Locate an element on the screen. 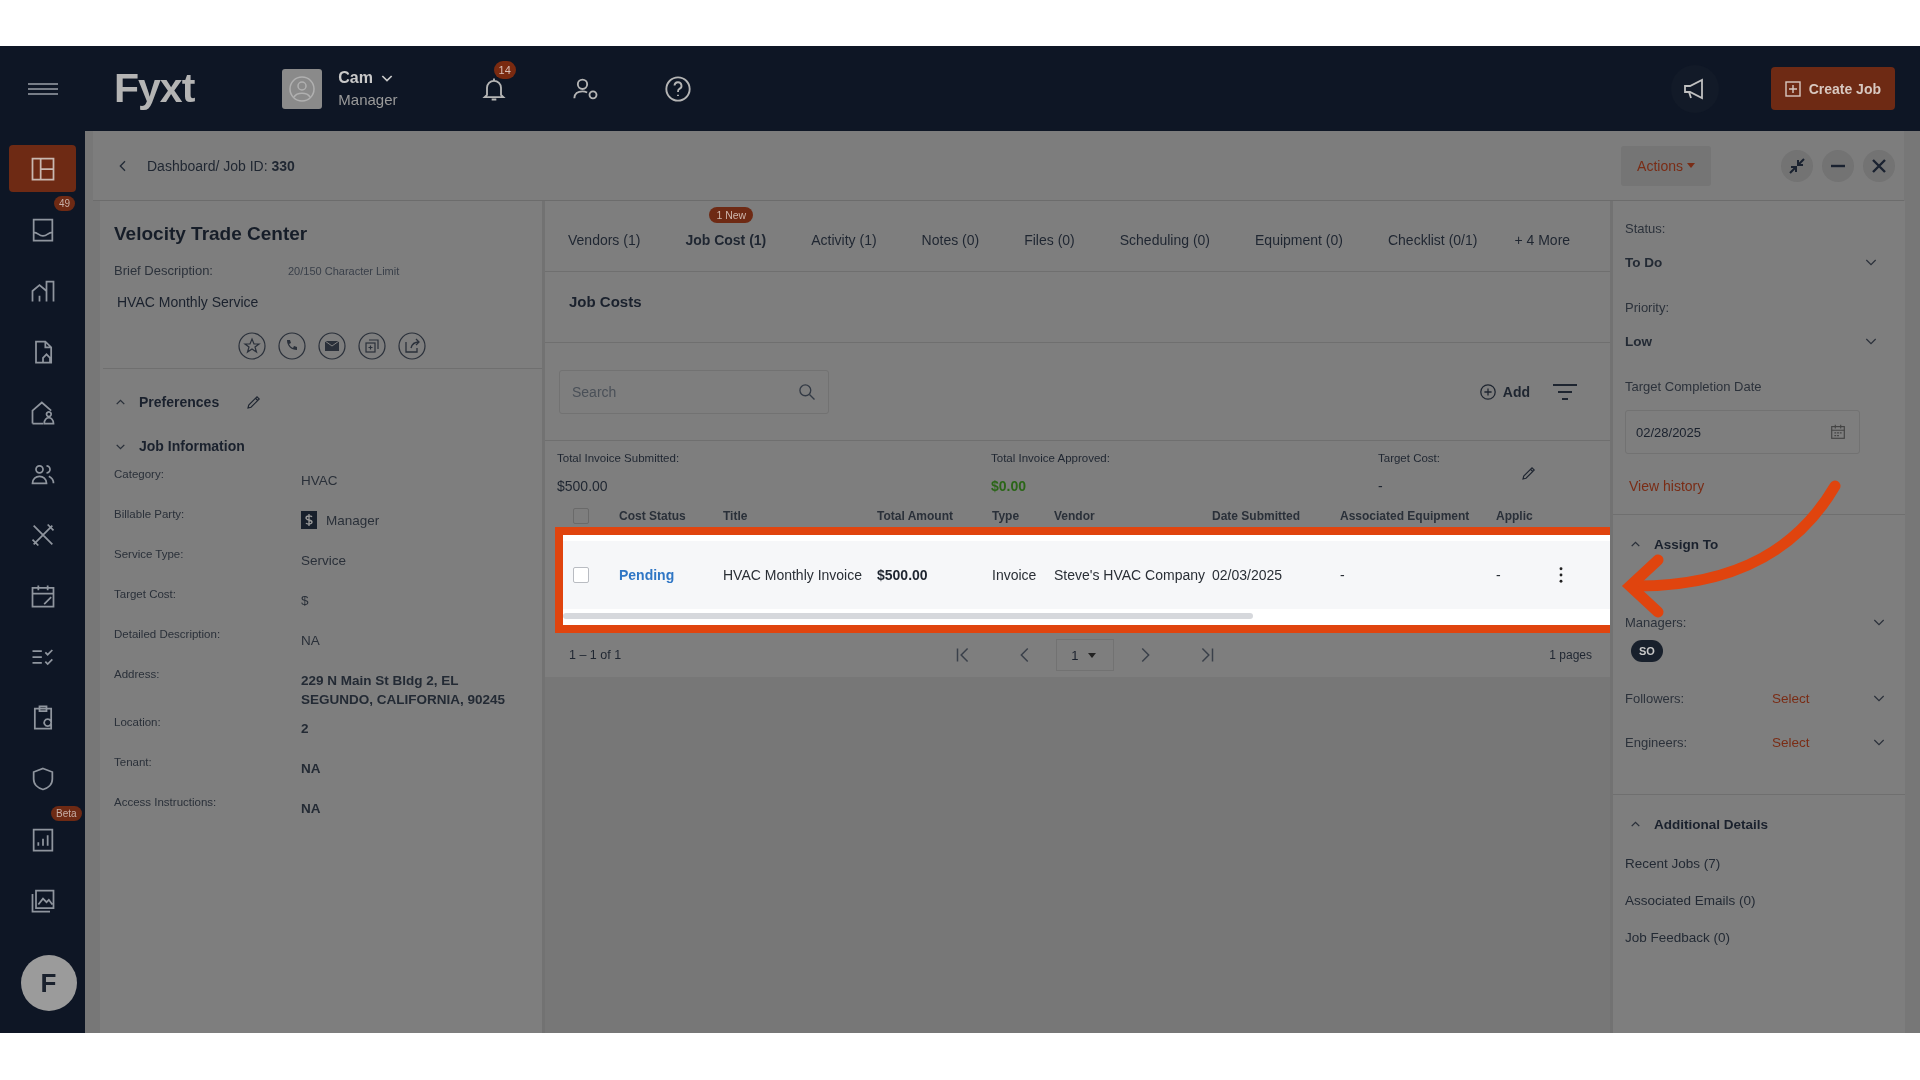  tab: Vendors (1) is located at coordinates (604, 240).